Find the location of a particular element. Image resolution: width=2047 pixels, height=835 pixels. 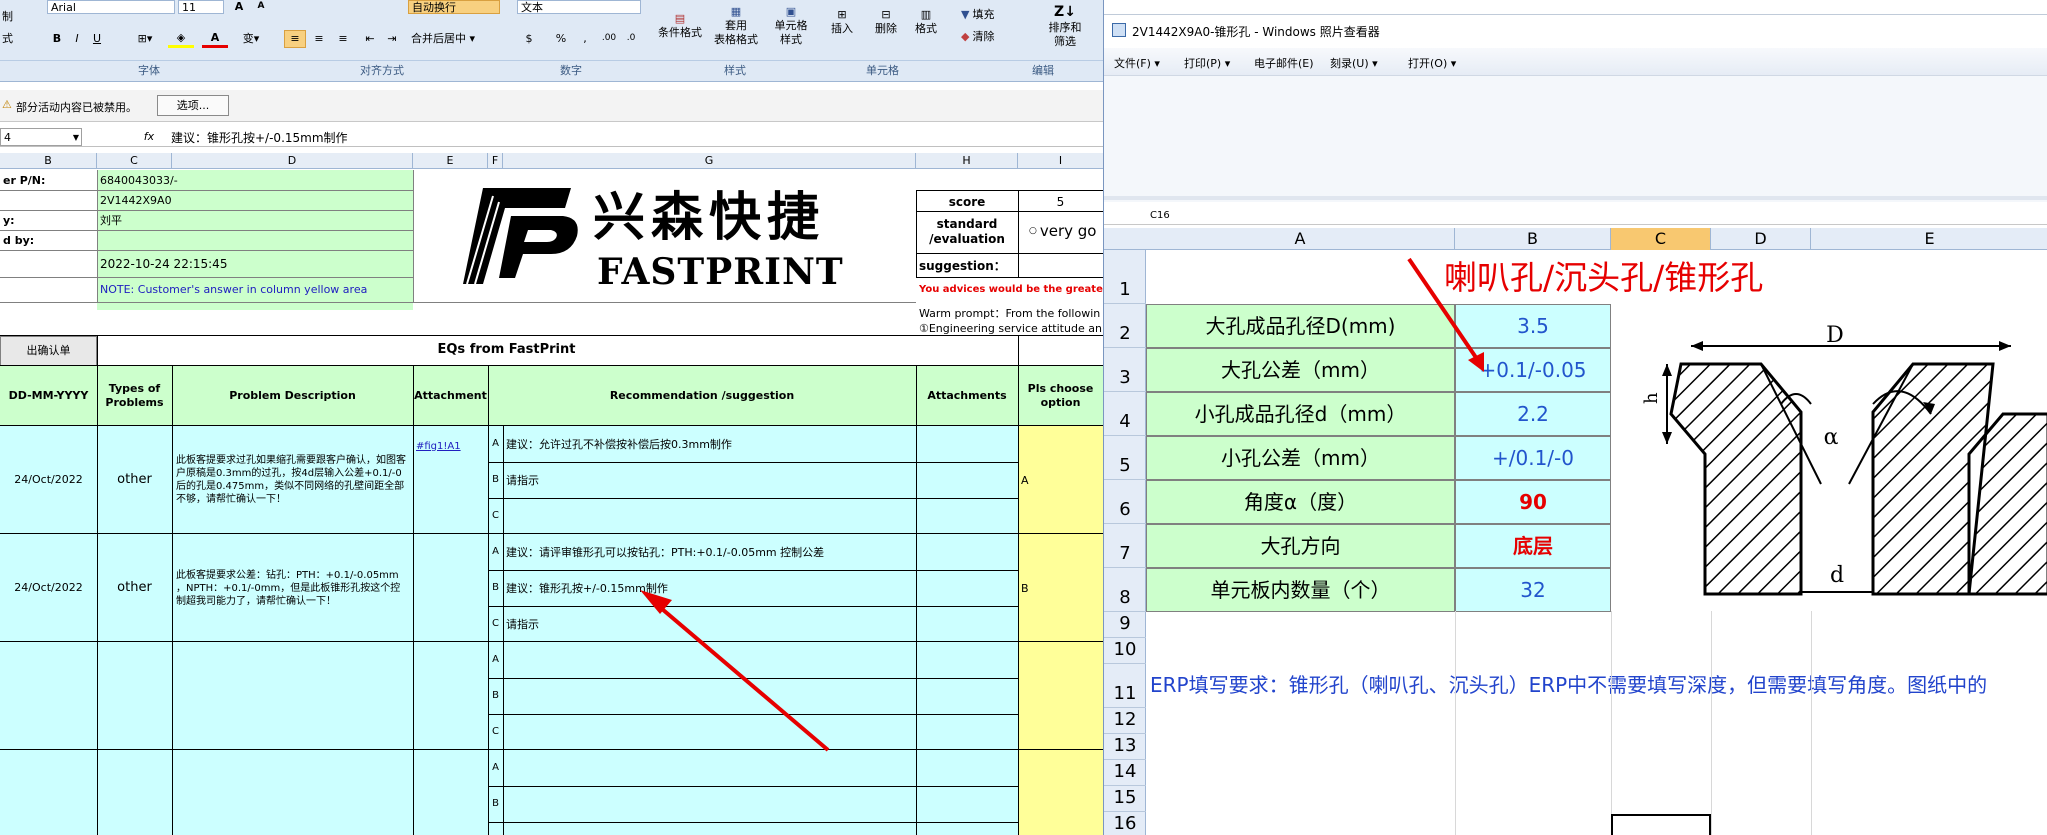

viewer-titlebar: 2V1442X9A0-锥形孔 - Windows 照片查看器 is located at coordinates (1575, 30).